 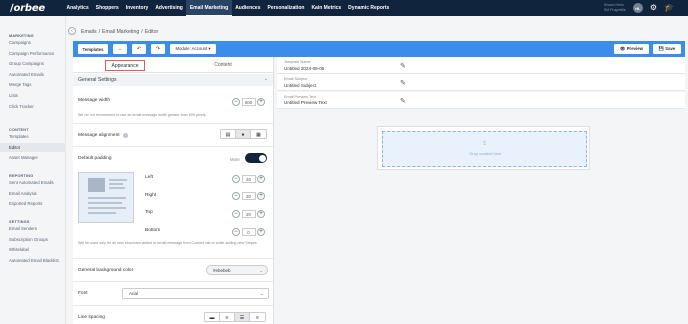 What do you see at coordinates (209, 8) in the screenshot?
I see `nav-item-email-marketing: Email Marketing` at bounding box center [209, 8].